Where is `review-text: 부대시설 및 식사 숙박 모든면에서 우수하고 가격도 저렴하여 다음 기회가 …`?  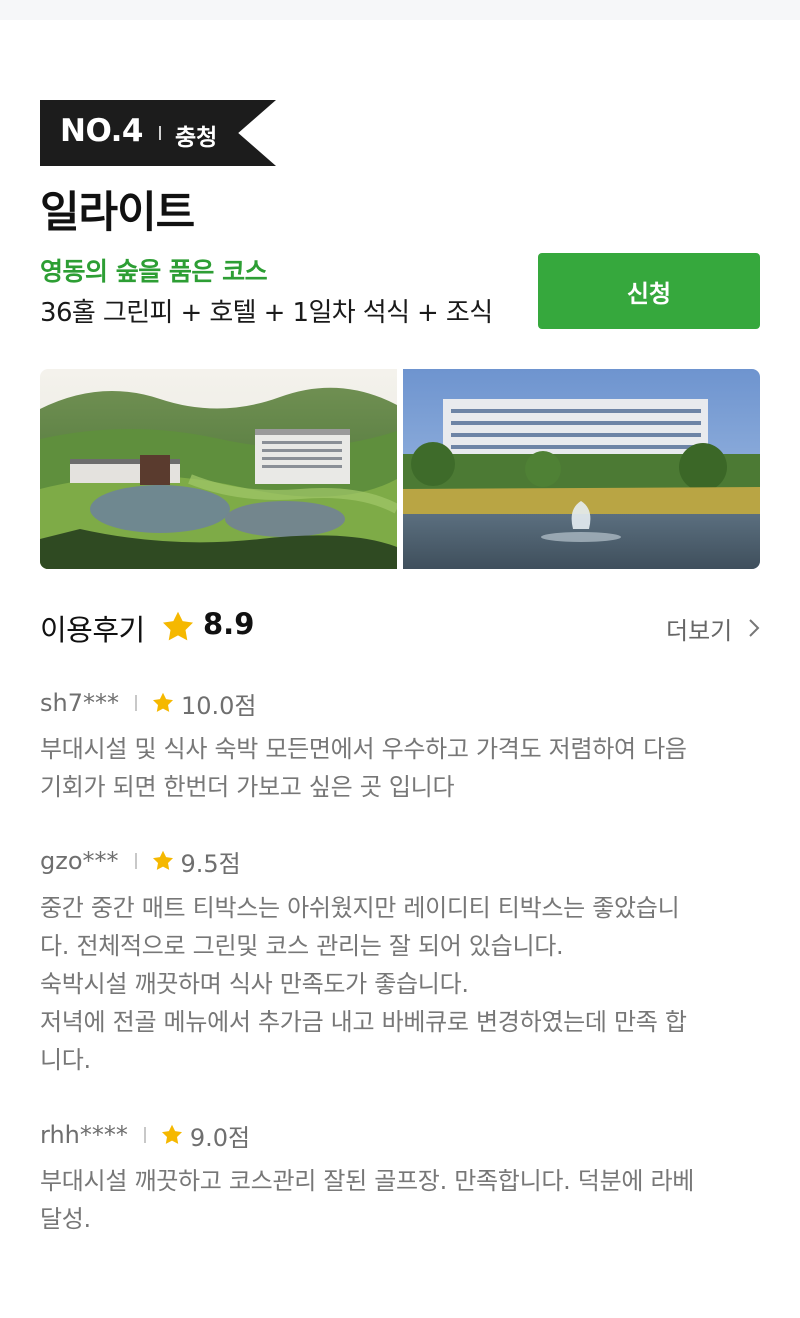
review-text: 부대시설 및 식사 숙박 모든면에서 우수하고 가격도 저렴하여 다음 기회가 … is located at coordinates (401, 768).